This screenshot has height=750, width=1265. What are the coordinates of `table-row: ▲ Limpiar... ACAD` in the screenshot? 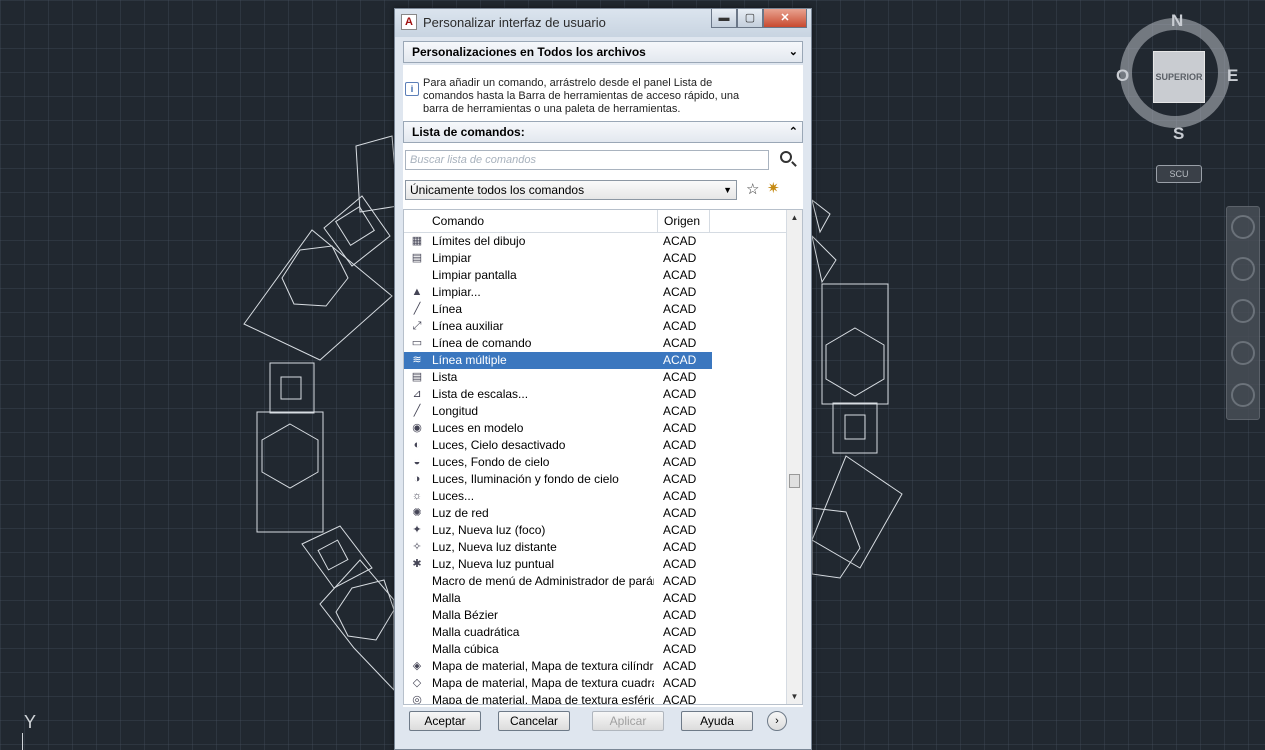 It's located at (596, 292).